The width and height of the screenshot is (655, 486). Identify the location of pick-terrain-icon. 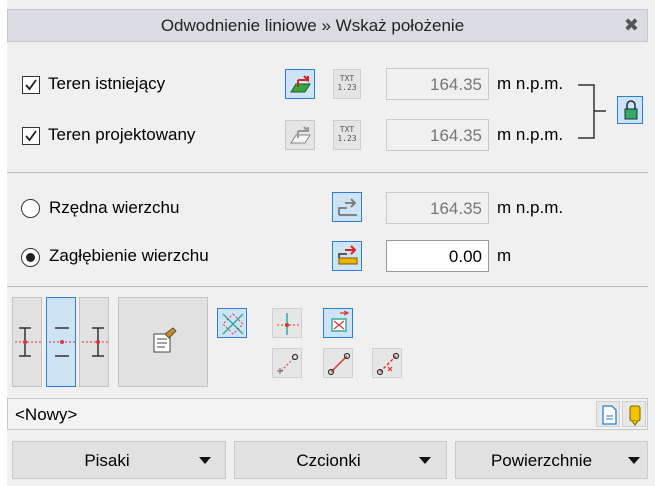
(300, 84).